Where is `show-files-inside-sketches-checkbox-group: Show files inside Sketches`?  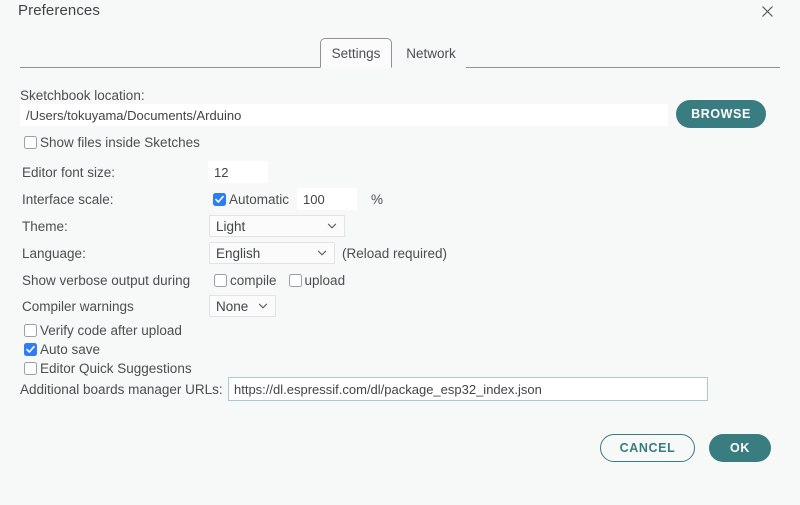 show-files-inside-sketches-checkbox-group: Show files inside Sketches is located at coordinates (112, 142).